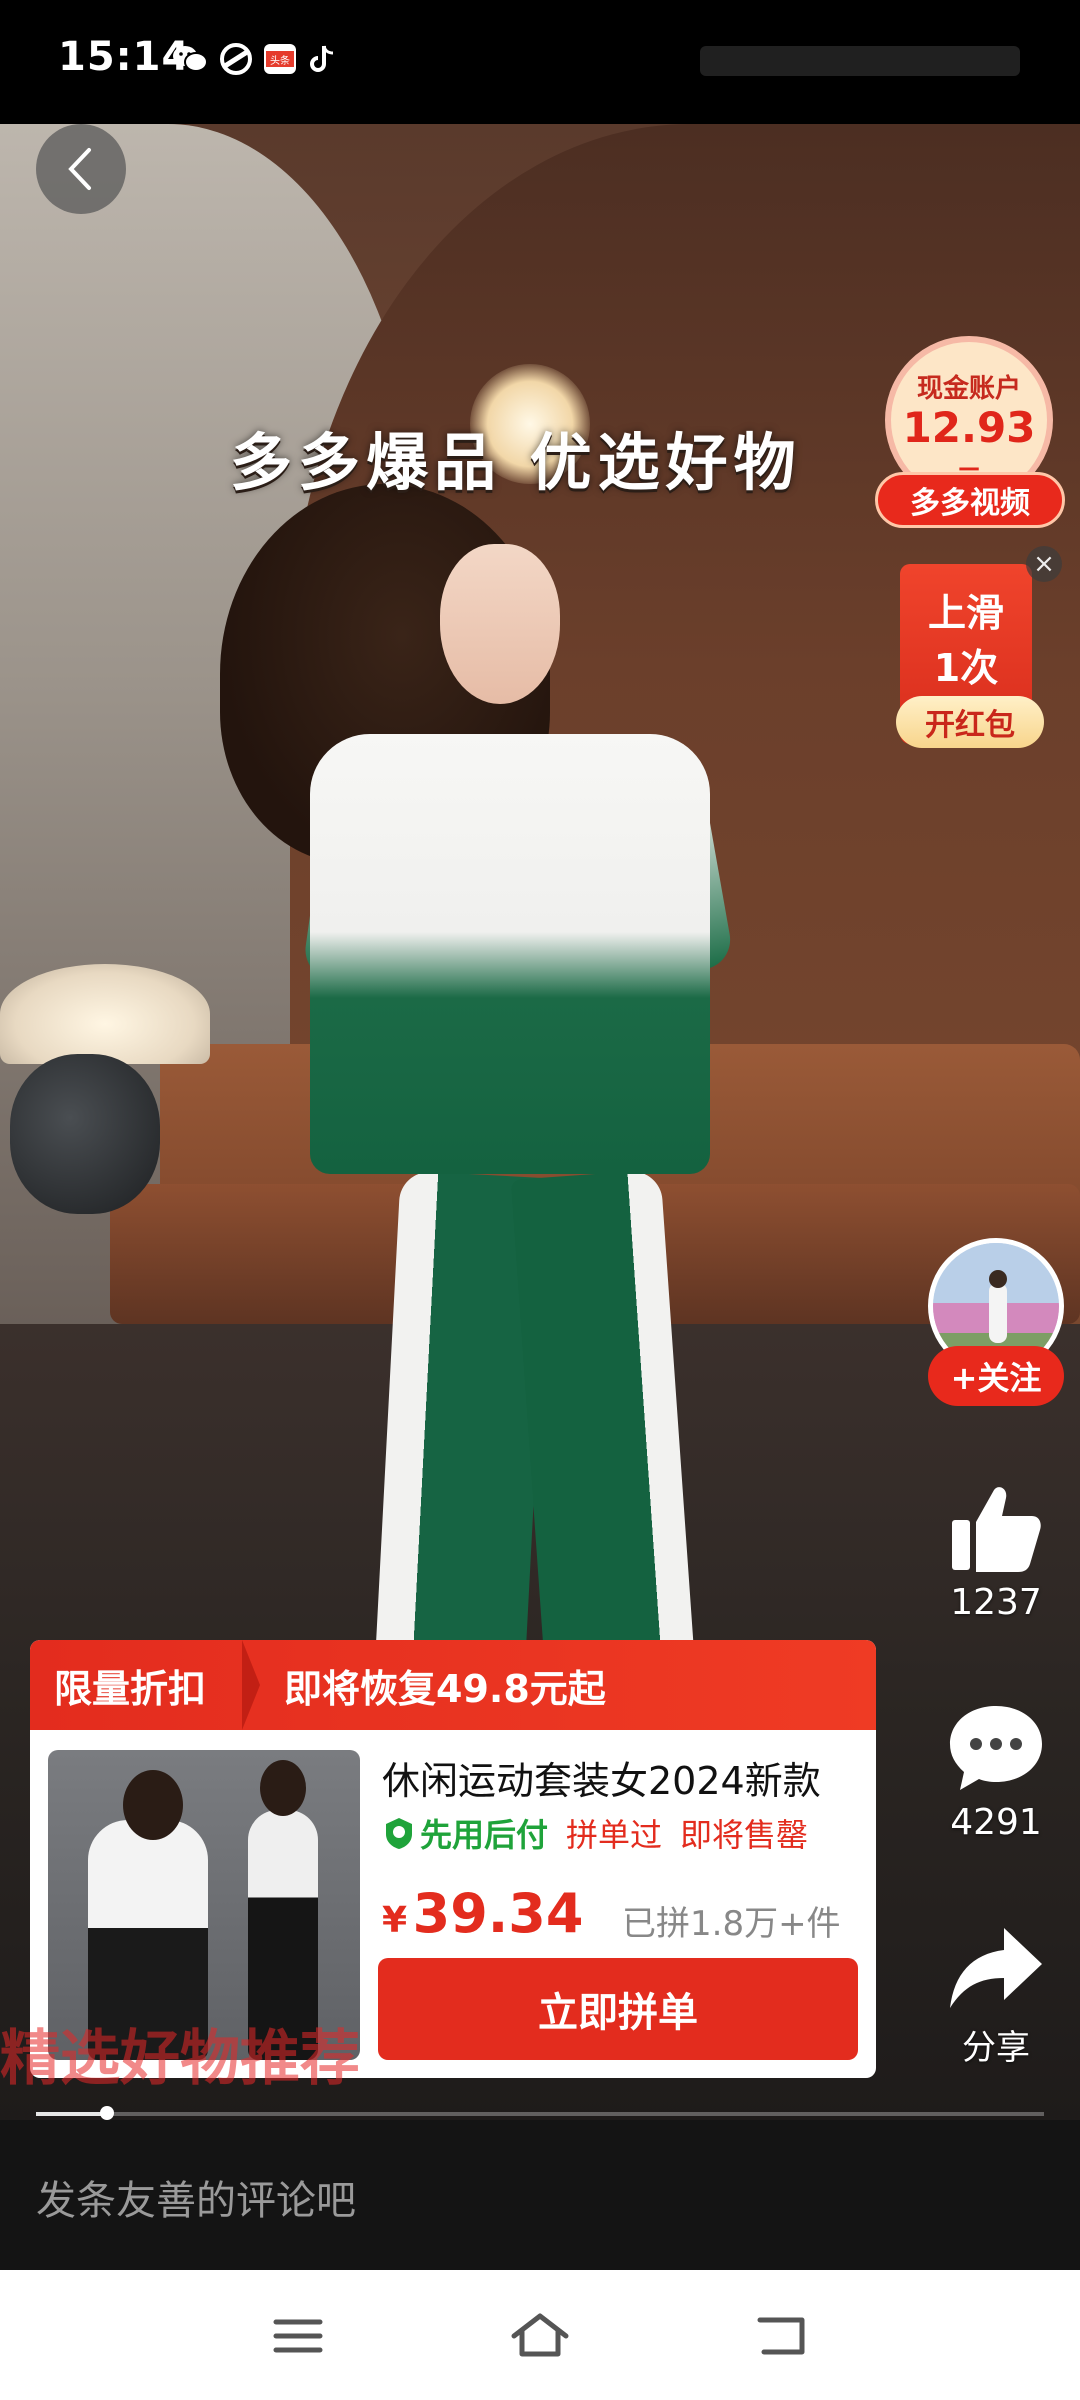 The height and width of the screenshot is (2400, 1080). What do you see at coordinates (996, 1602) in the screenshot?
I see `like-count: 1237` at bounding box center [996, 1602].